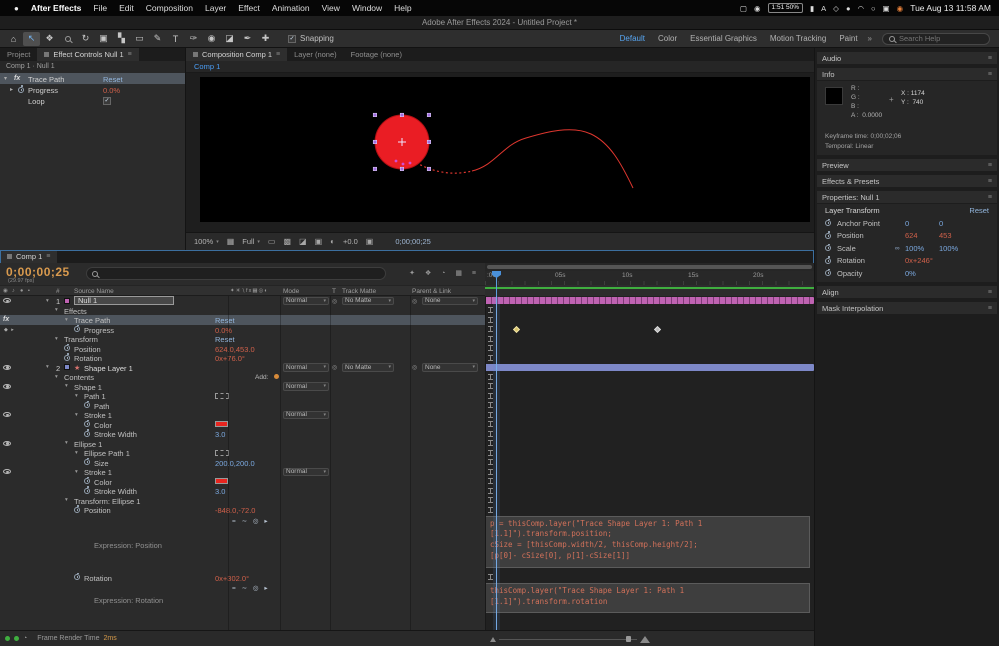  I want to click on effect-loop-row: Loop ✓, so click(92, 100).